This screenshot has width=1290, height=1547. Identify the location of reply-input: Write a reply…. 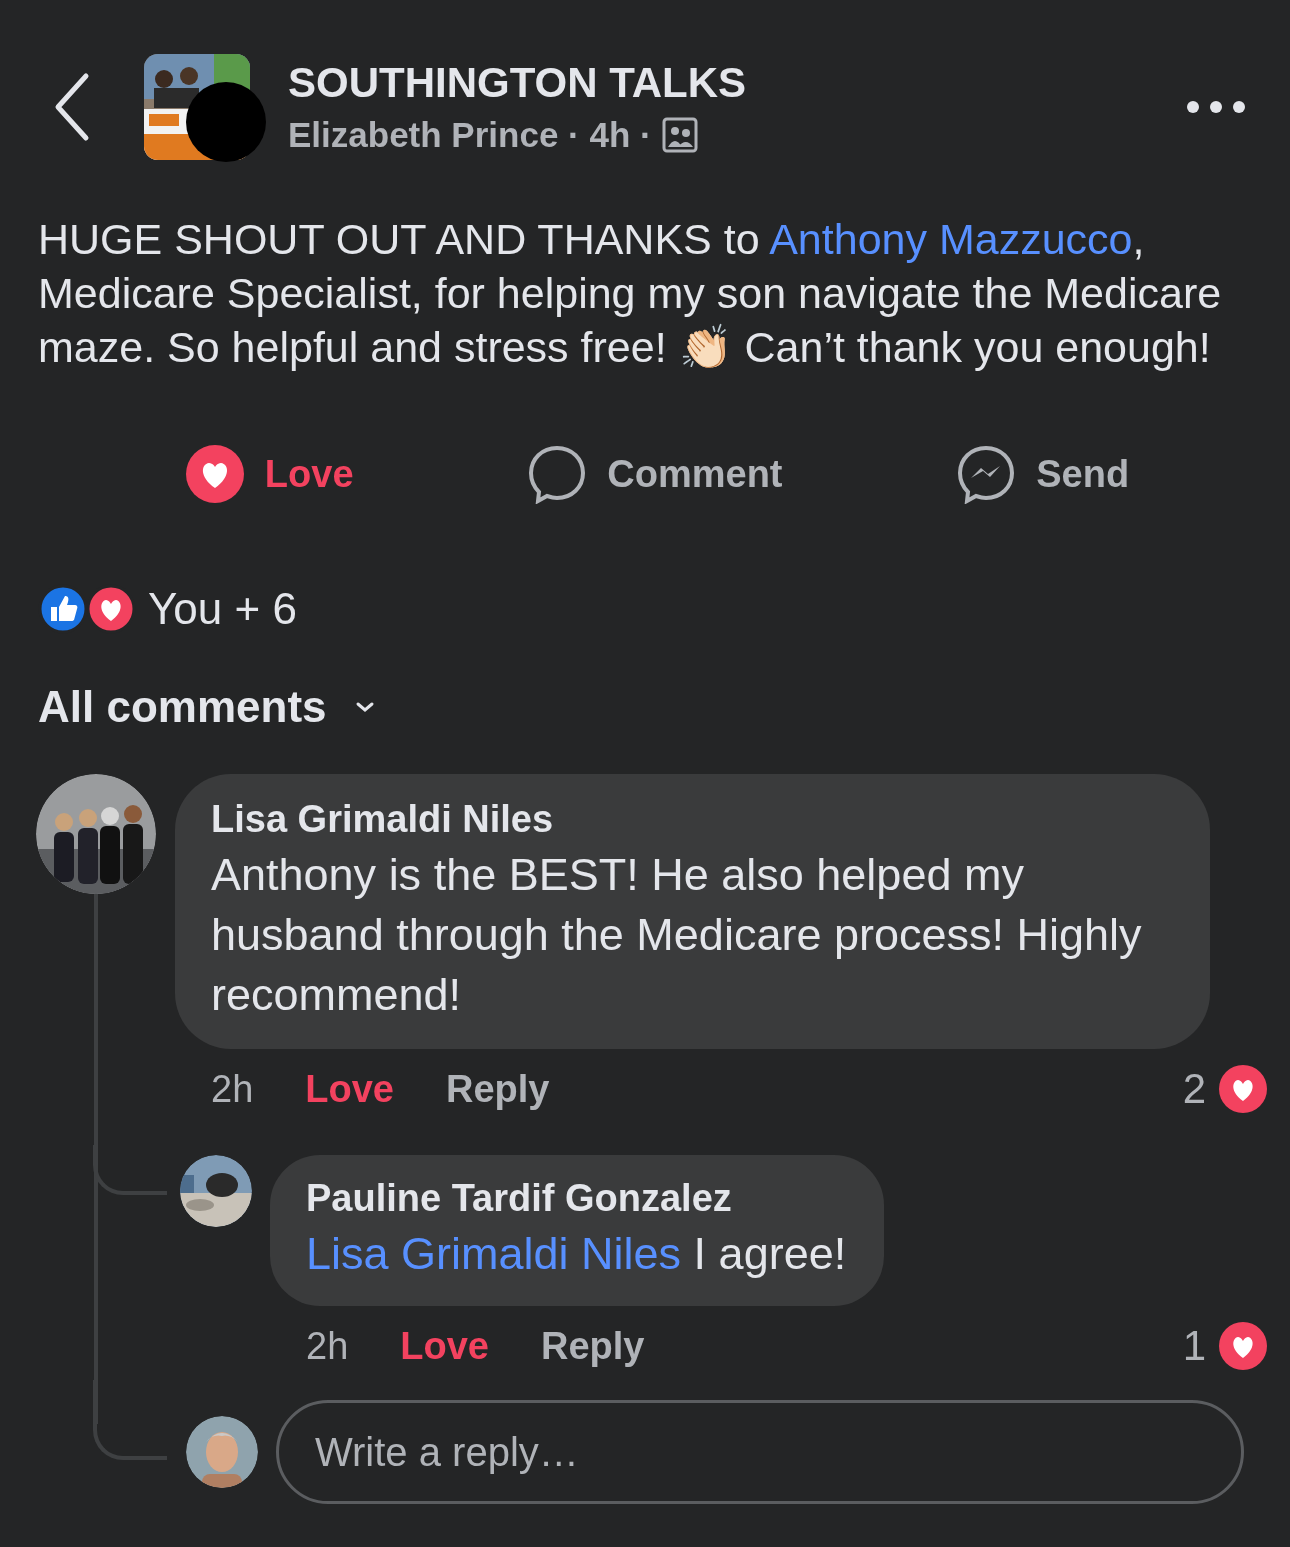
(760, 1452).